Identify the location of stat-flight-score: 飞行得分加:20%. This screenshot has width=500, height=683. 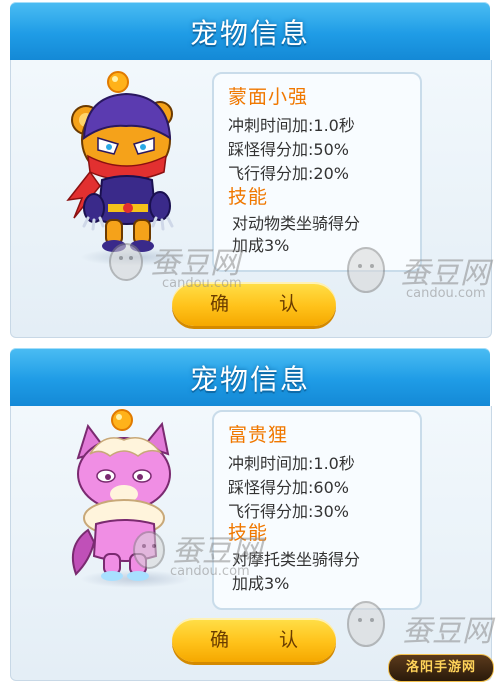
(288, 173).